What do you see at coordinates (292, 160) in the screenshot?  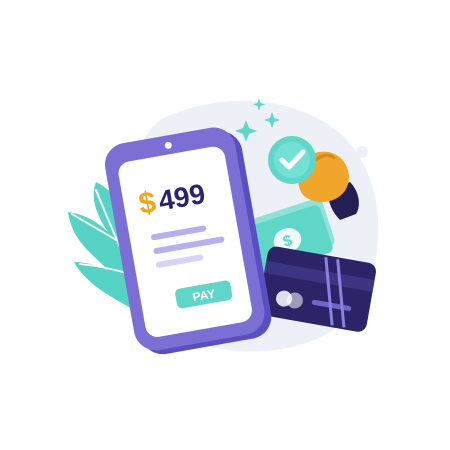 I see `checkmark-icon` at bounding box center [292, 160].